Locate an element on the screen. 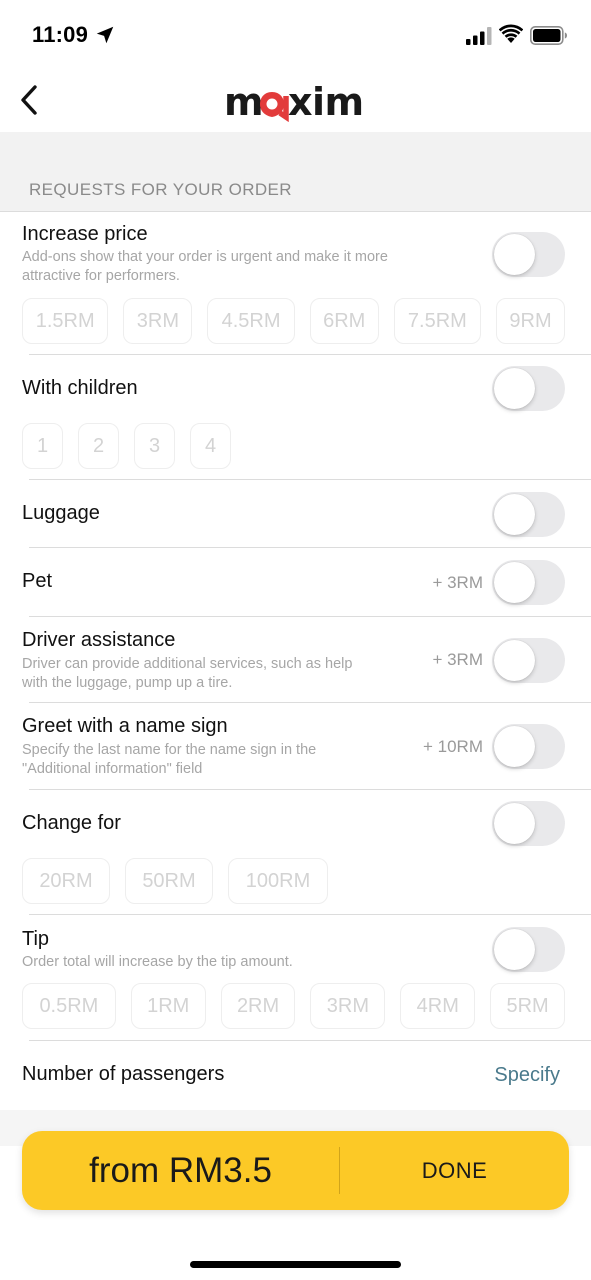 This screenshot has height=1280, width=591. wifi-icon is located at coordinates (511, 33).